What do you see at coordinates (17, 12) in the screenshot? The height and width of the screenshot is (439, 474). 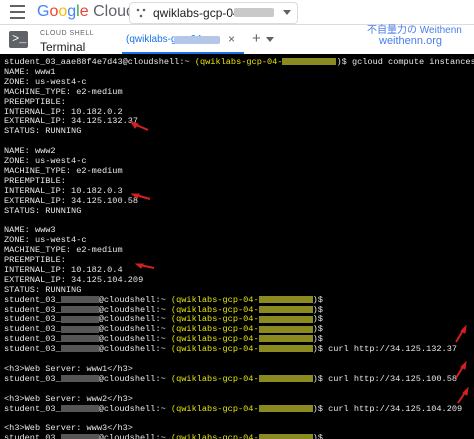 I see `hamburger-menu-icon` at bounding box center [17, 12].